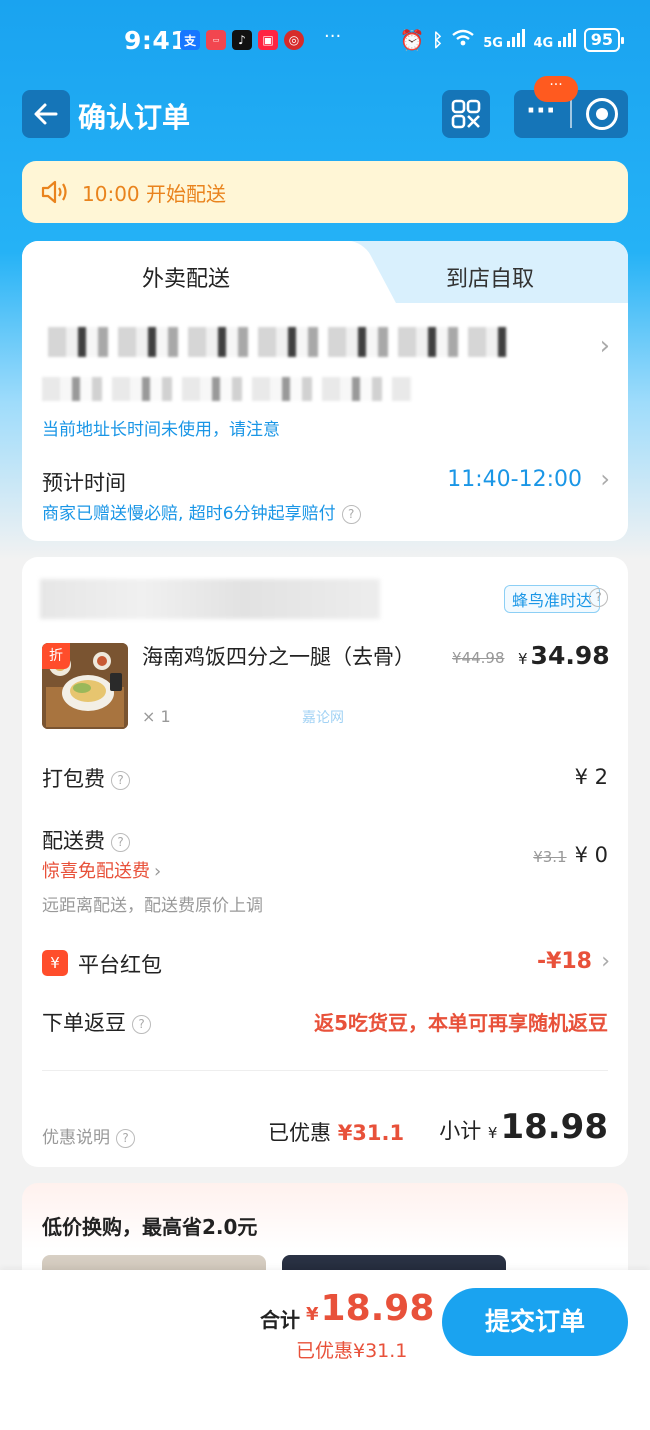  I want to click on close-target-icon, so click(602, 114).